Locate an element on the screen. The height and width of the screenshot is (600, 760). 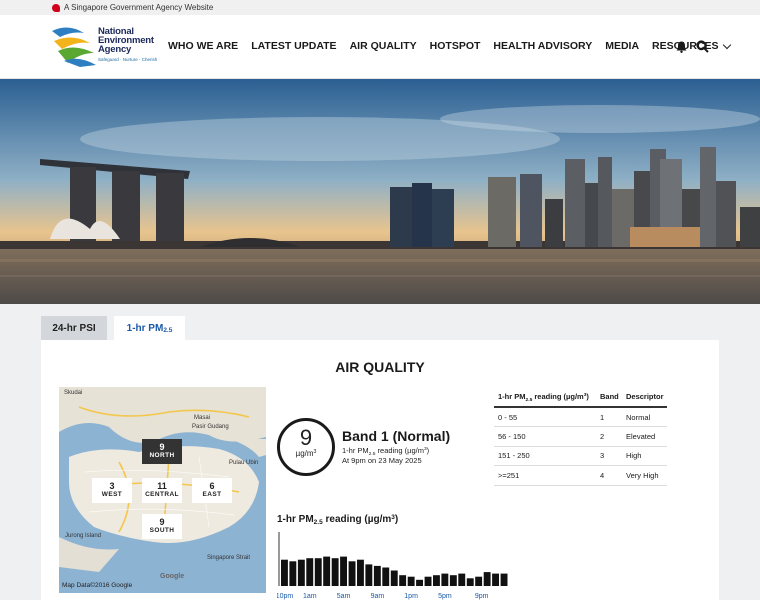
chart-tick-label: 10pm is located at coordinates (285, 596).